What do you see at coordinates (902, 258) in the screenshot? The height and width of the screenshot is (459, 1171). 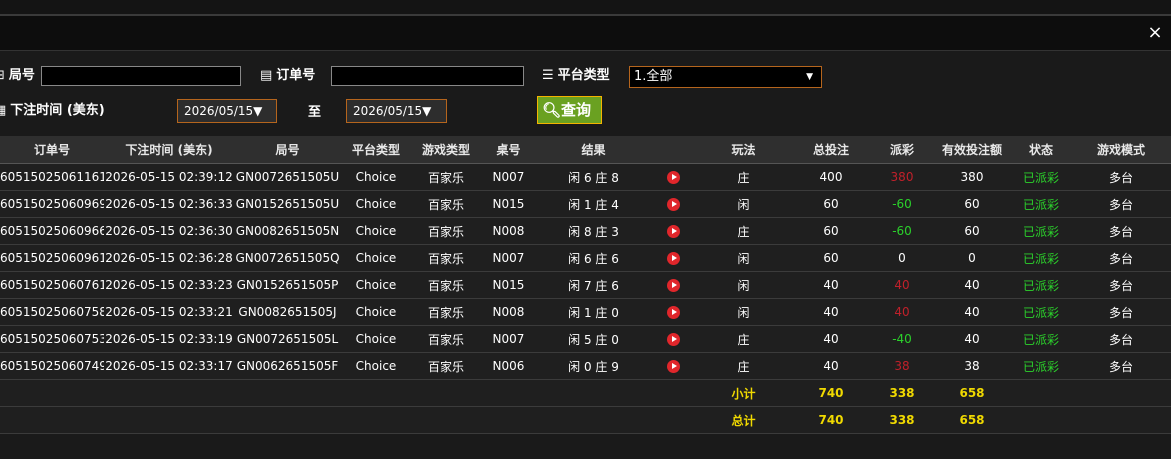 I see `payout-cell: 0` at bounding box center [902, 258].